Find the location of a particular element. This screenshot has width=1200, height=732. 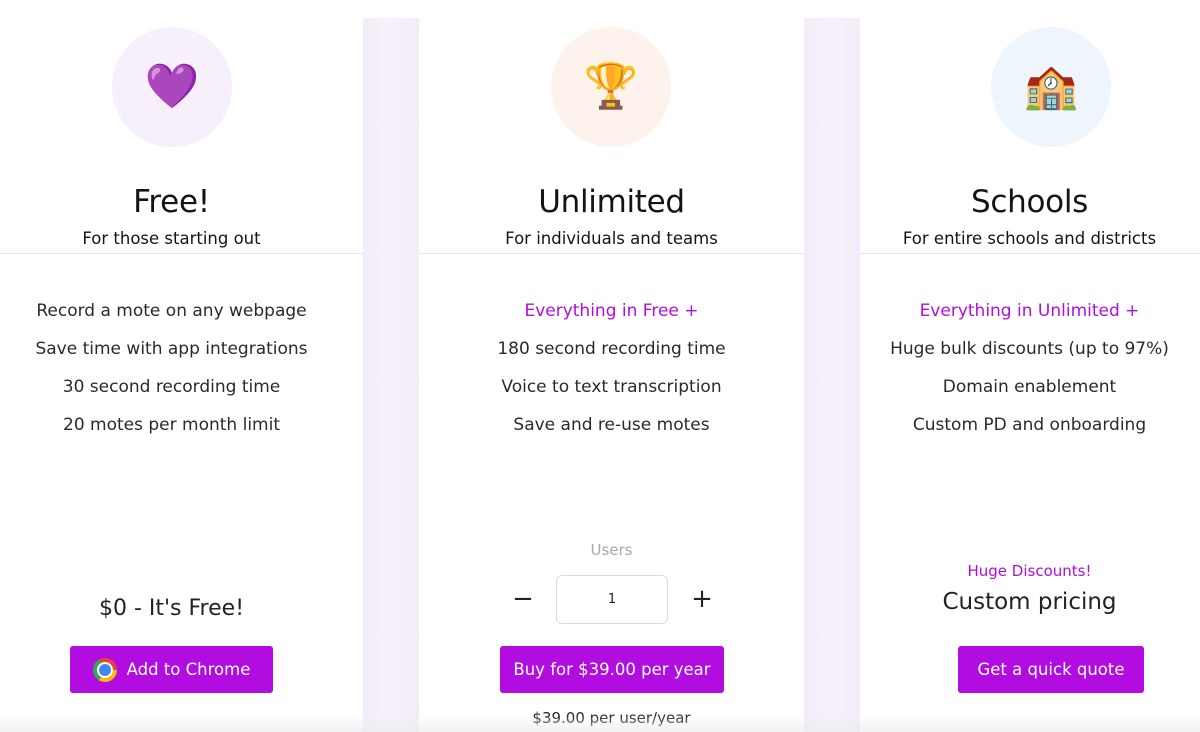

plan-subtitle: For those starting out is located at coordinates (171, 238).